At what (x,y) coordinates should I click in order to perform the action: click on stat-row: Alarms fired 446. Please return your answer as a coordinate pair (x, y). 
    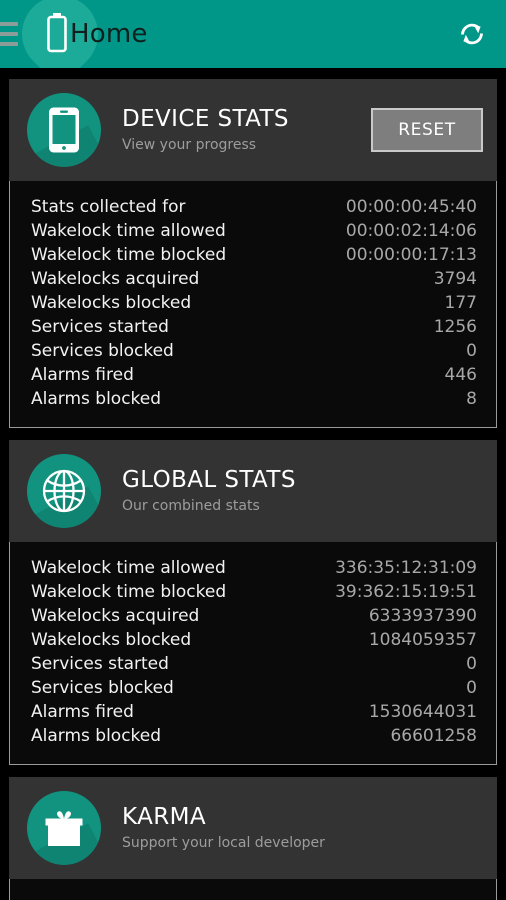
    Looking at the image, I should click on (254, 375).